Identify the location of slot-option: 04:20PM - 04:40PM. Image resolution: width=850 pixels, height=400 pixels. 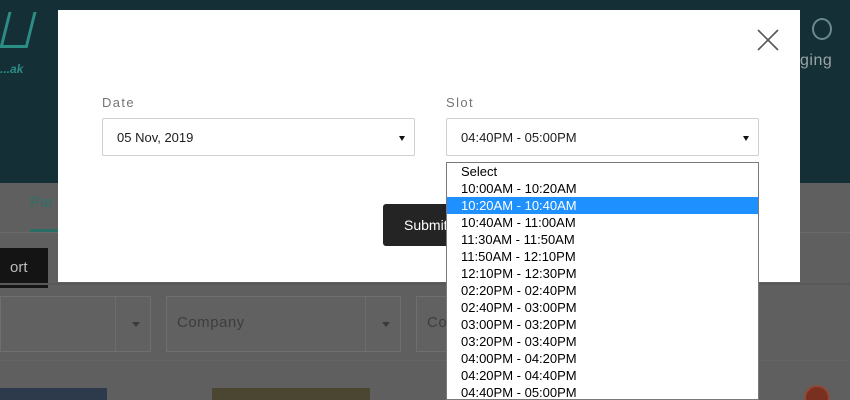
(602, 375).